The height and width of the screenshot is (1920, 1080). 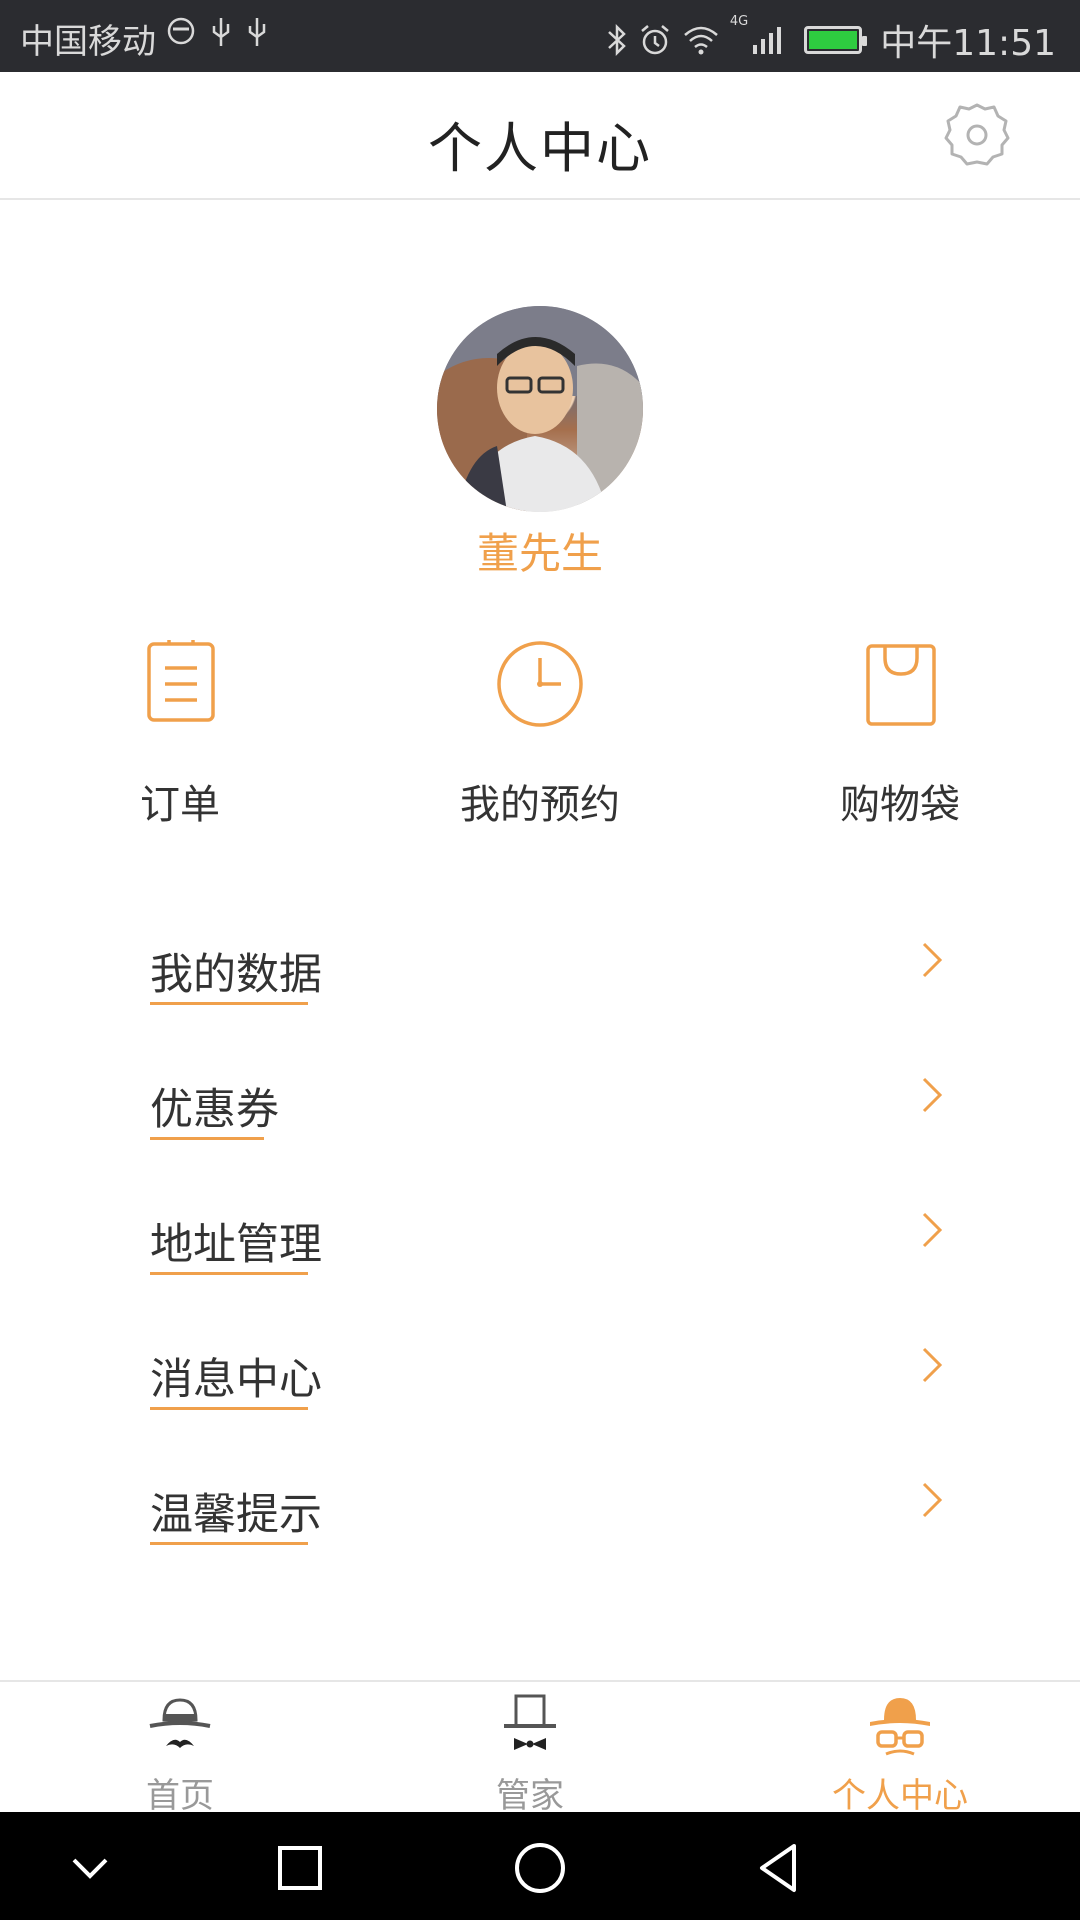 I want to click on system-navigation-bar, so click(x=540, y=1866).